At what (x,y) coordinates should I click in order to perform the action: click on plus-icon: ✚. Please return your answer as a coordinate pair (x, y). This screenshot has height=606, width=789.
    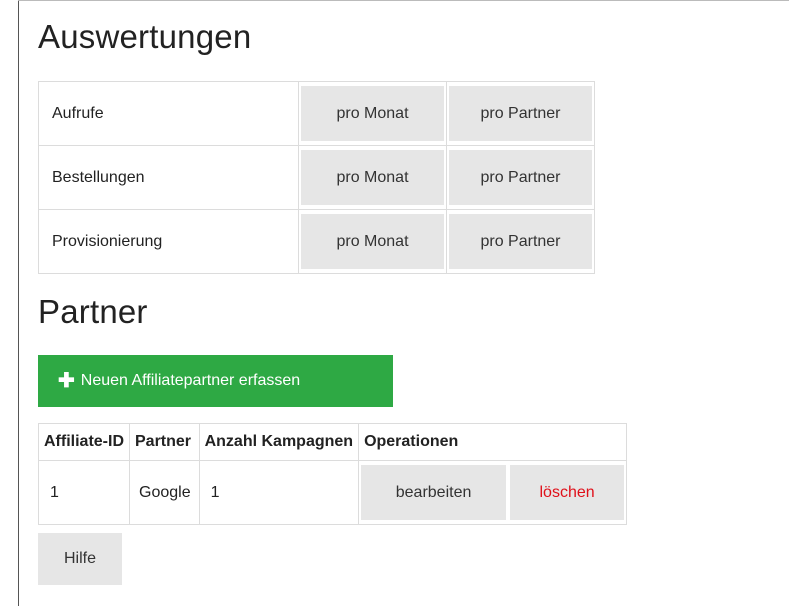
    Looking at the image, I should click on (66, 381).